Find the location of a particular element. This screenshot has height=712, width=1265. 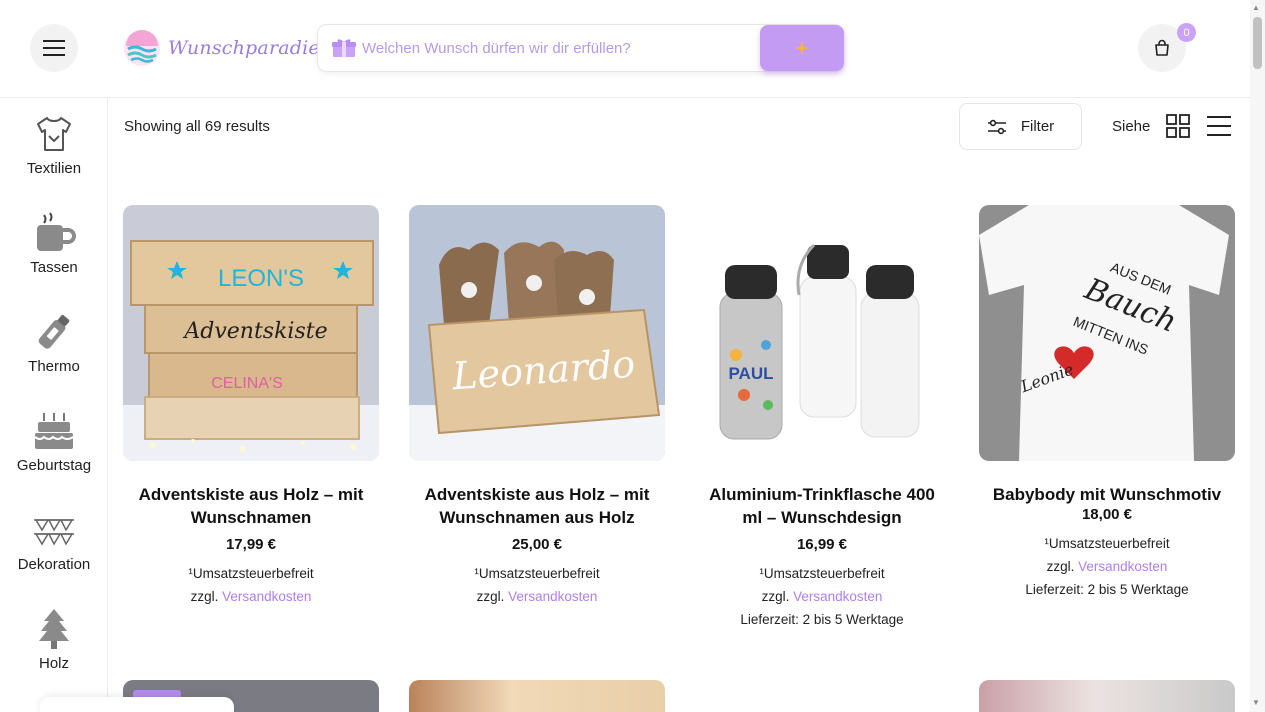

list-view-icon is located at coordinates (1219, 128).